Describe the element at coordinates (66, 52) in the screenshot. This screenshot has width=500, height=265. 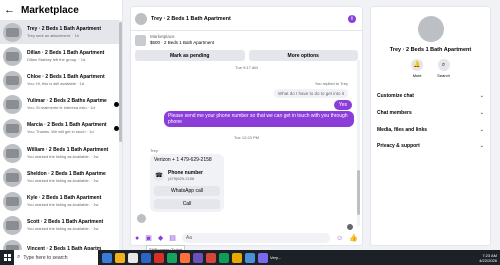
I see `conversation-name: Dillan · 2 Beds 1 Bath Apartment` at that location.